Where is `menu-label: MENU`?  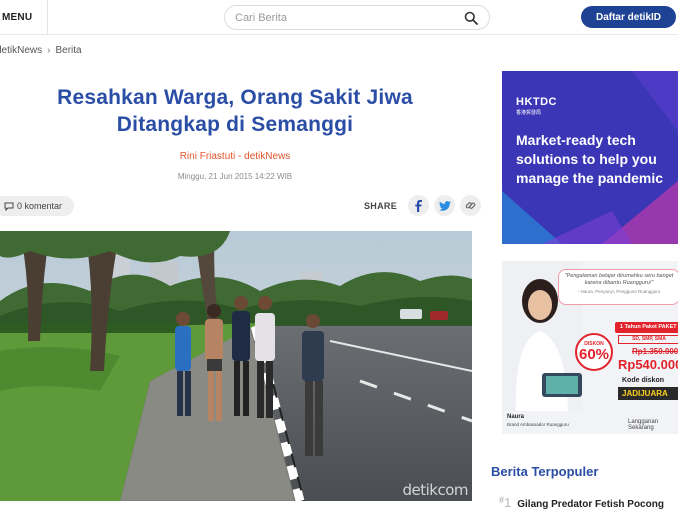 menu-label: MENU is located at coordinates (17, 17).